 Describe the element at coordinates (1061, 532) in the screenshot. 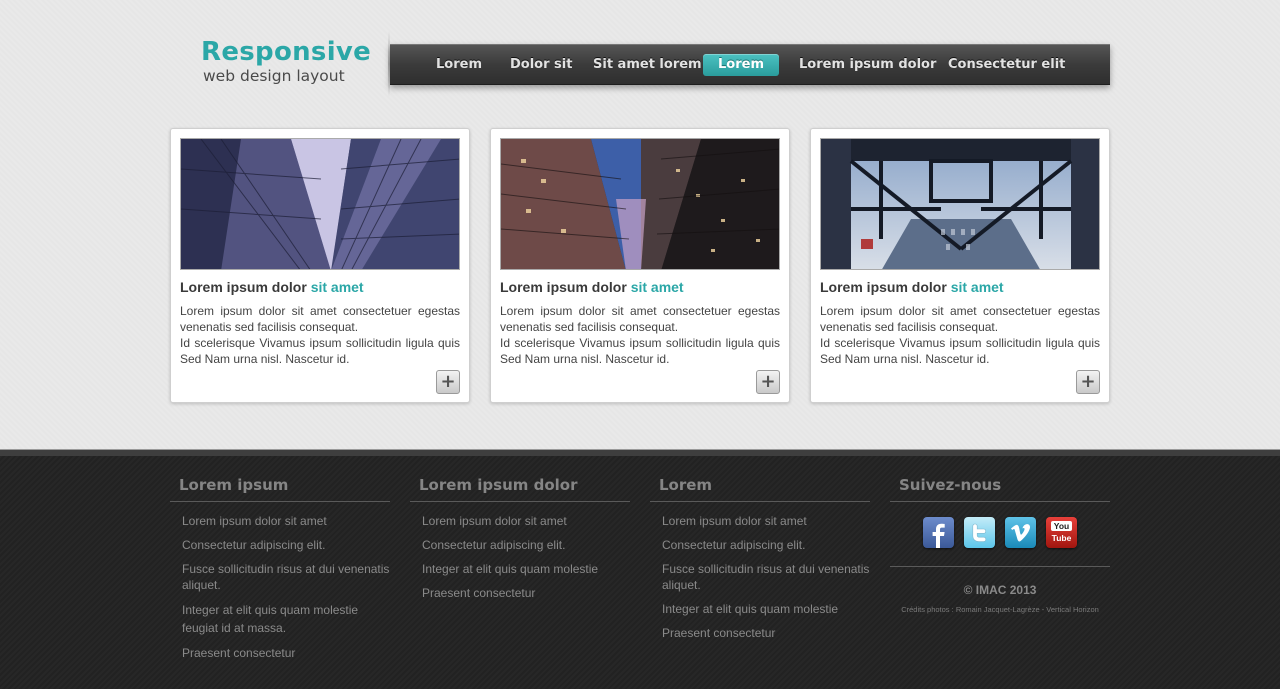

I see `youtube-icon: You Tube` at that location.